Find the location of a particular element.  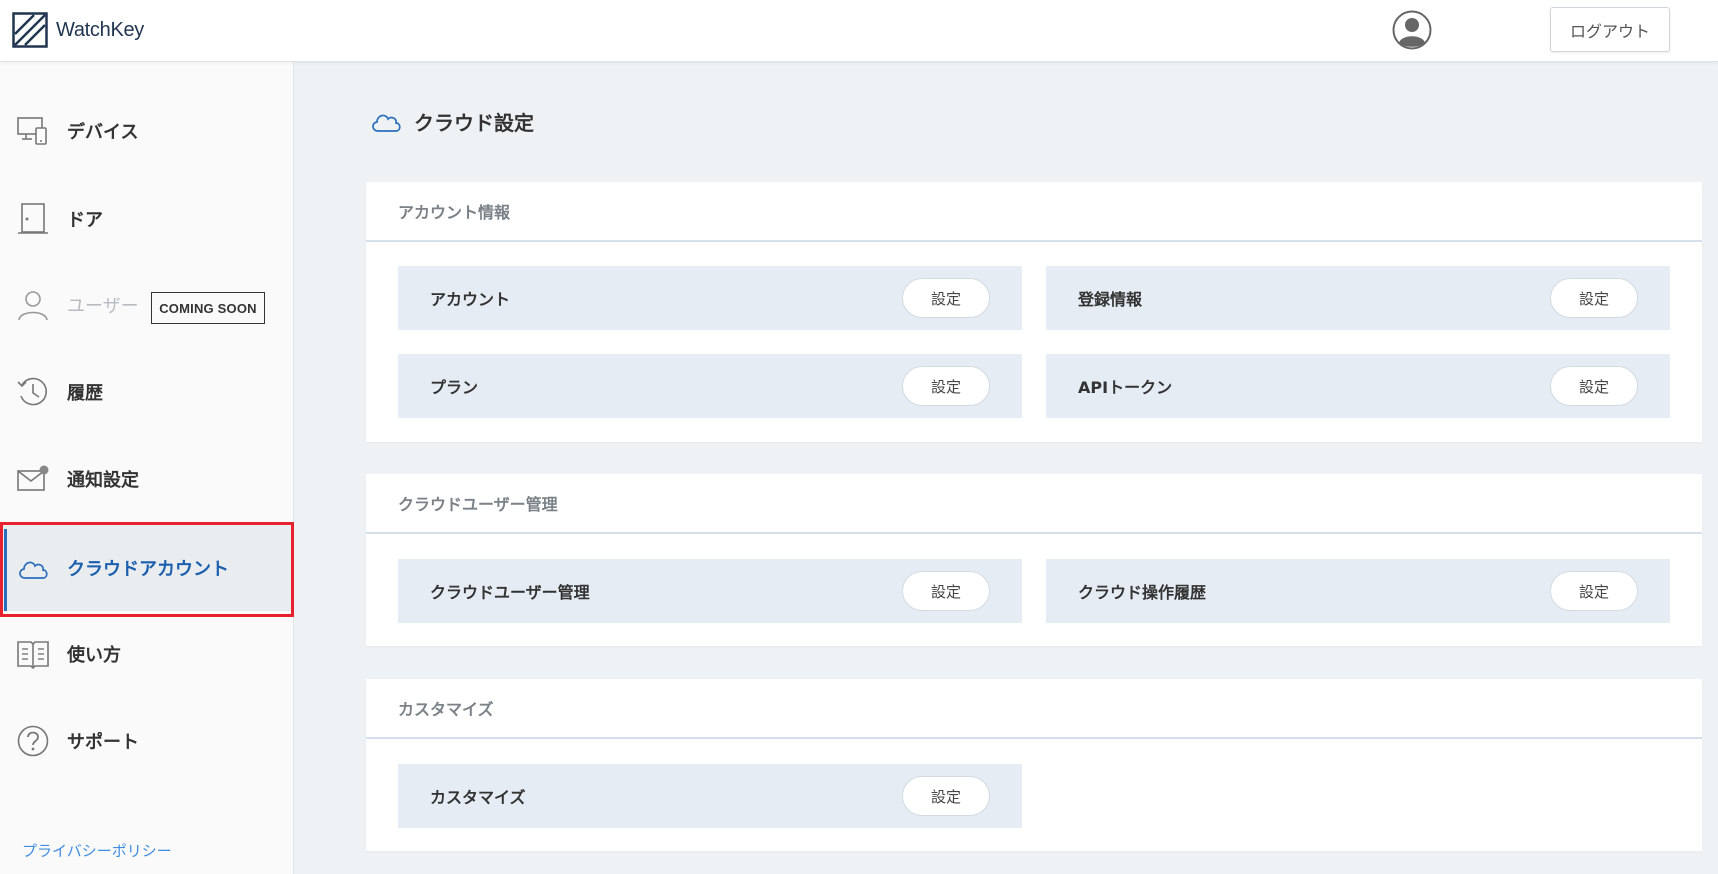

list-item: クラウドユーザー管理 設定 is located at coordinates (710, 591).